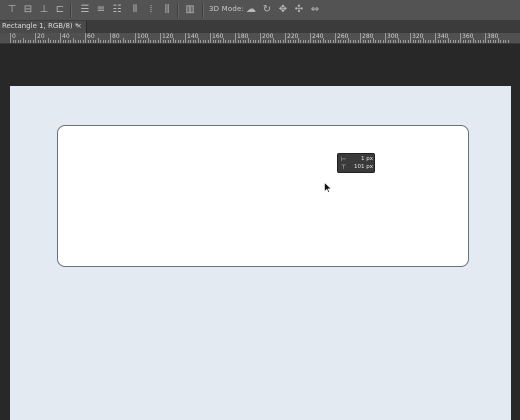 This screenshot has height=420, width=520. Describe the element at coordinates (190, 10) in the screenshot. I see `auto-align-icon: ▥` at that location.